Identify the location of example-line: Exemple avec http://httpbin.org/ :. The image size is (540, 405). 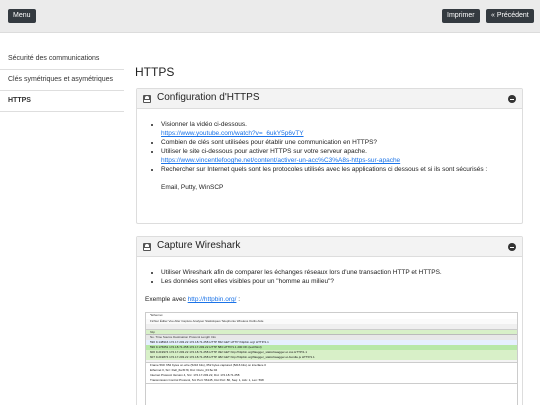
(333, 299).